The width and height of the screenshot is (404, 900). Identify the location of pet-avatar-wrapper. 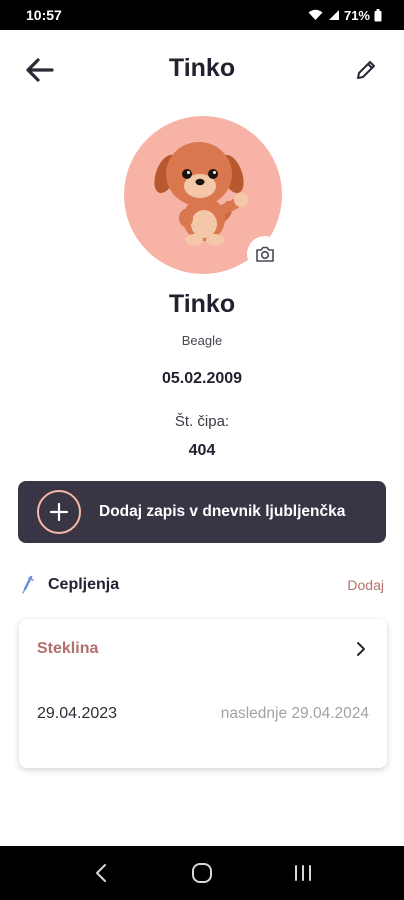
(203, 195).